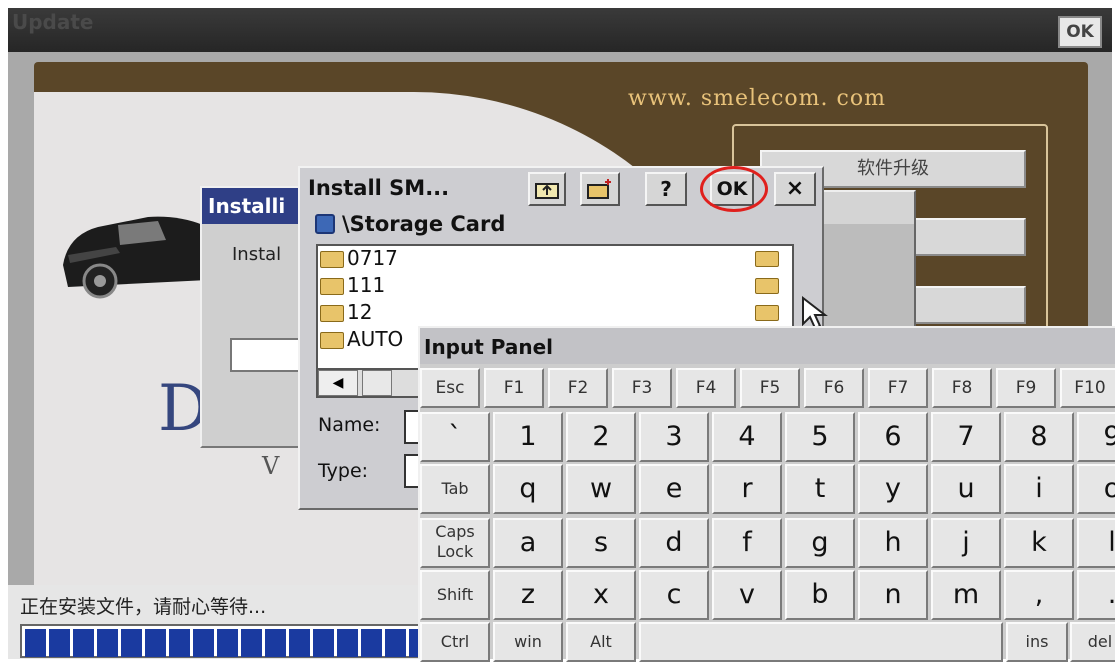  I want to click on type-label: Type:, so click(343, 471).